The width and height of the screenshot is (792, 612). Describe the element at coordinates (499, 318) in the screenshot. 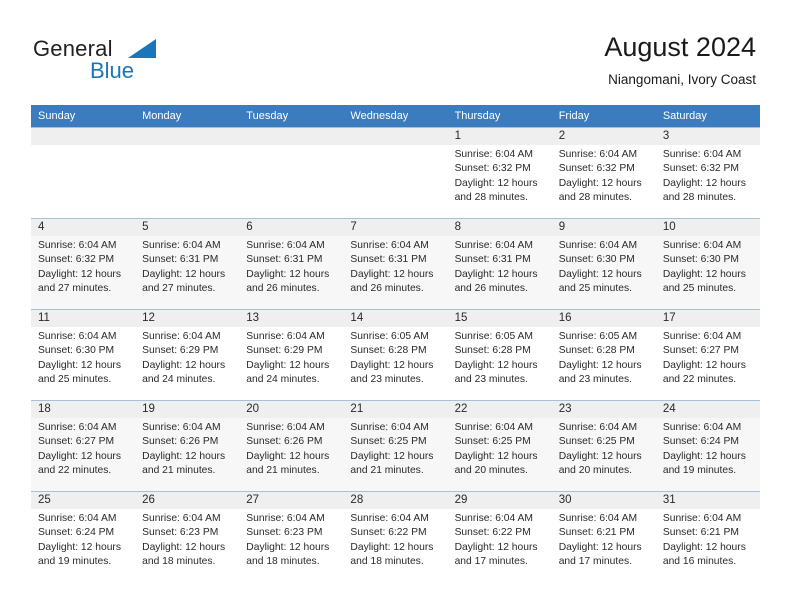

I see `day-number: 15` at that location.